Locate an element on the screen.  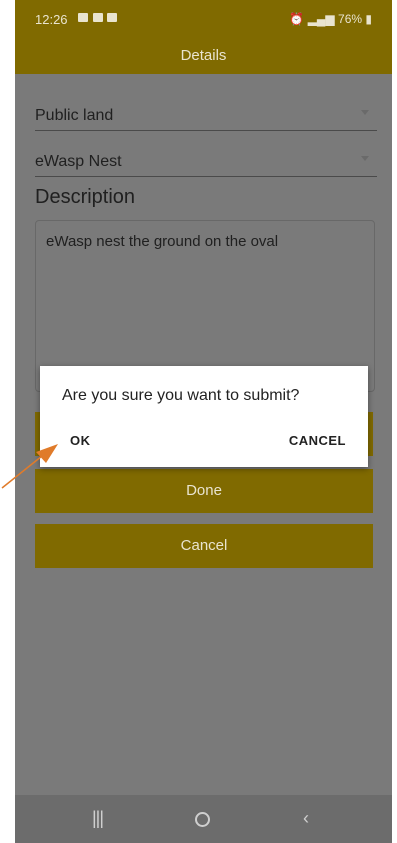
category-dropdown: eWasp Nest is located at coordinates (206, 159).